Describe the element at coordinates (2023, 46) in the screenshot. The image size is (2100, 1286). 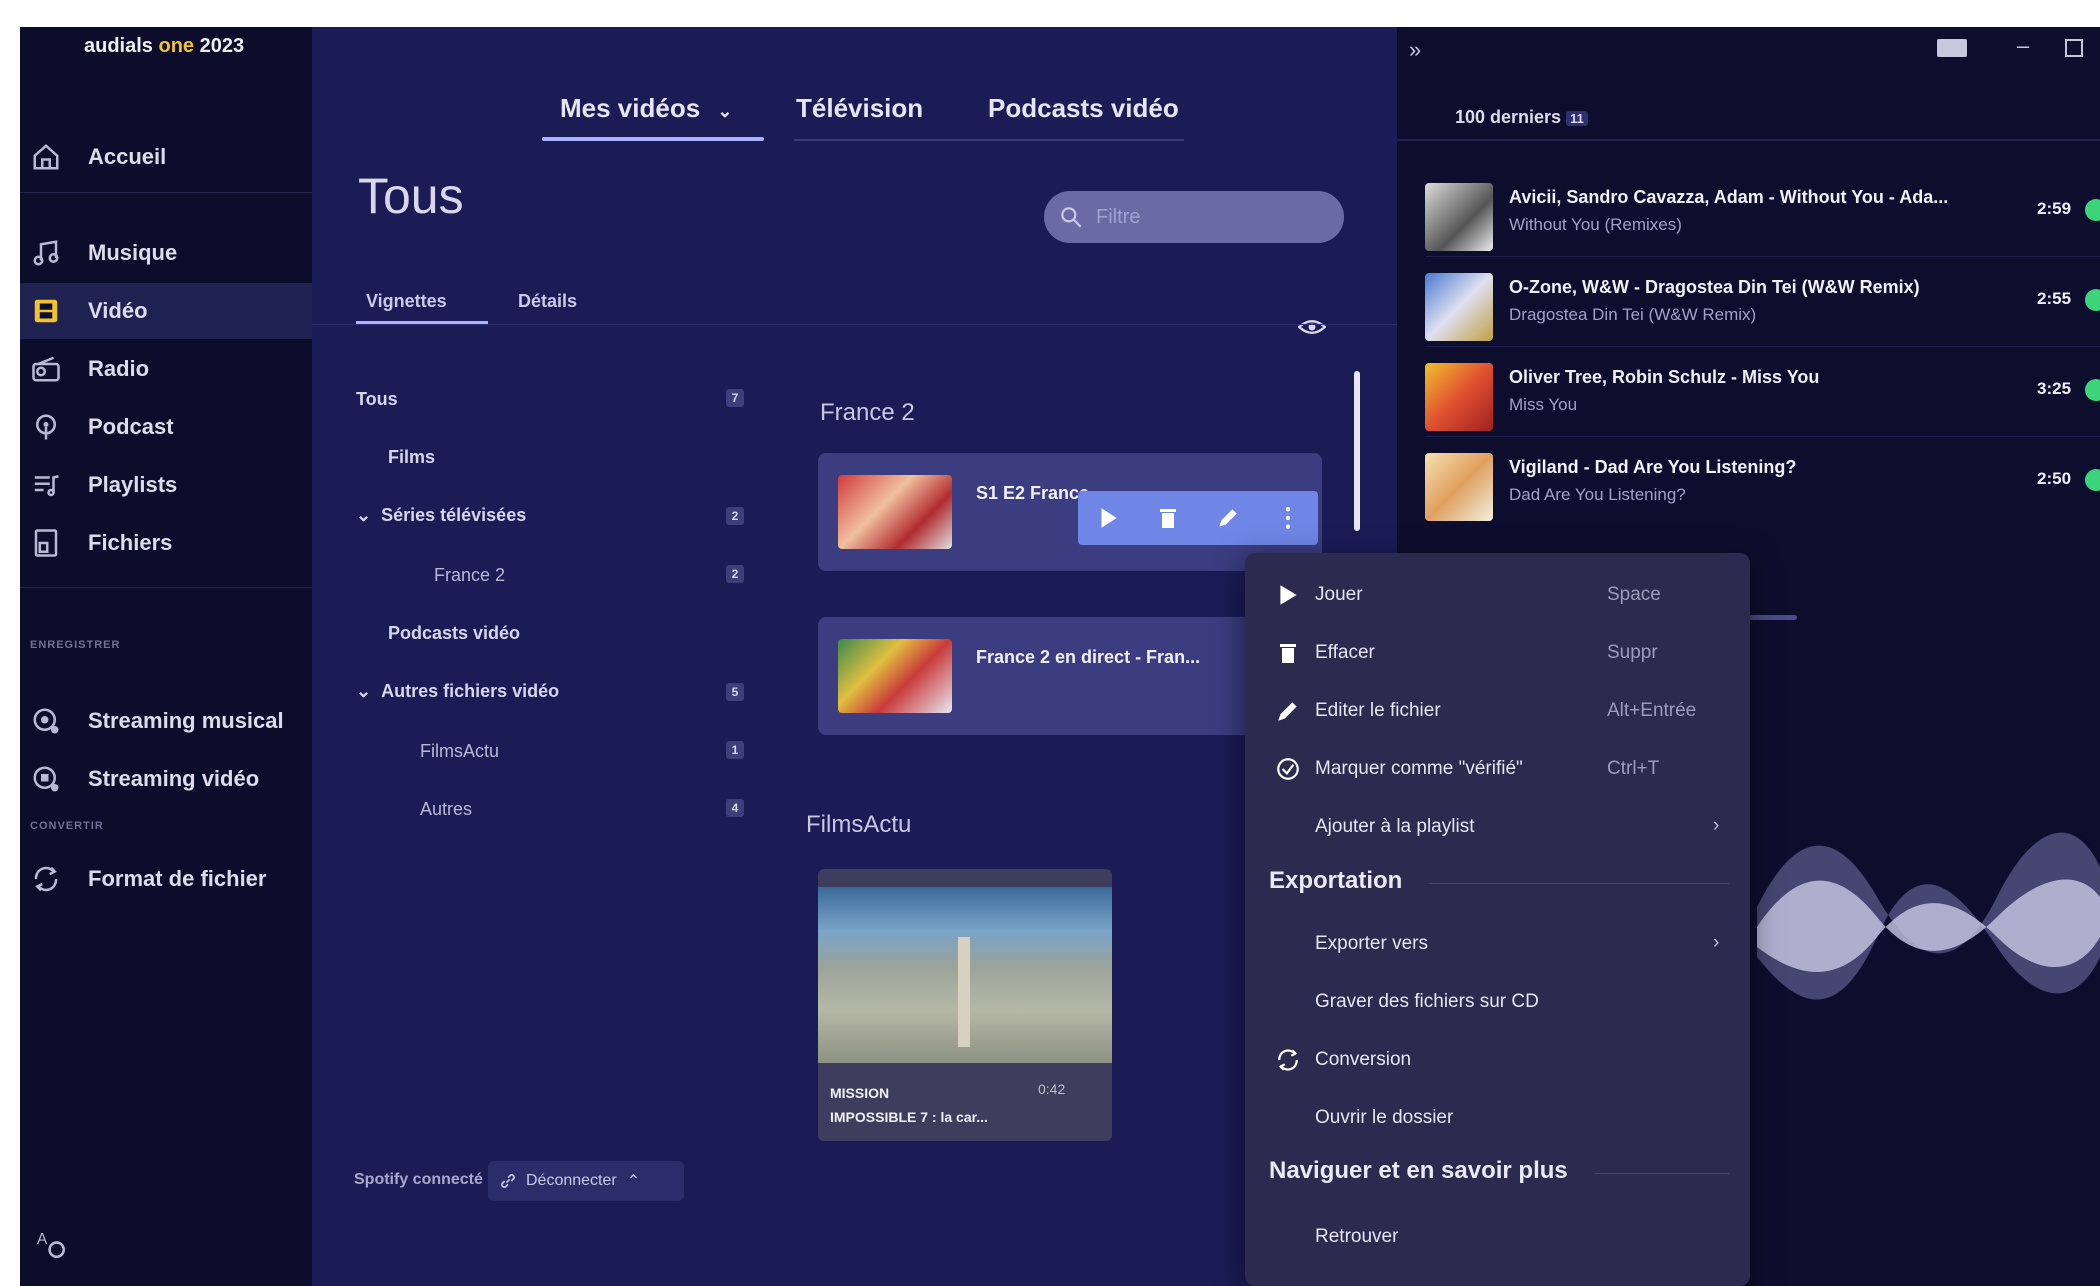
I see `minimize-icon: –` at that location.